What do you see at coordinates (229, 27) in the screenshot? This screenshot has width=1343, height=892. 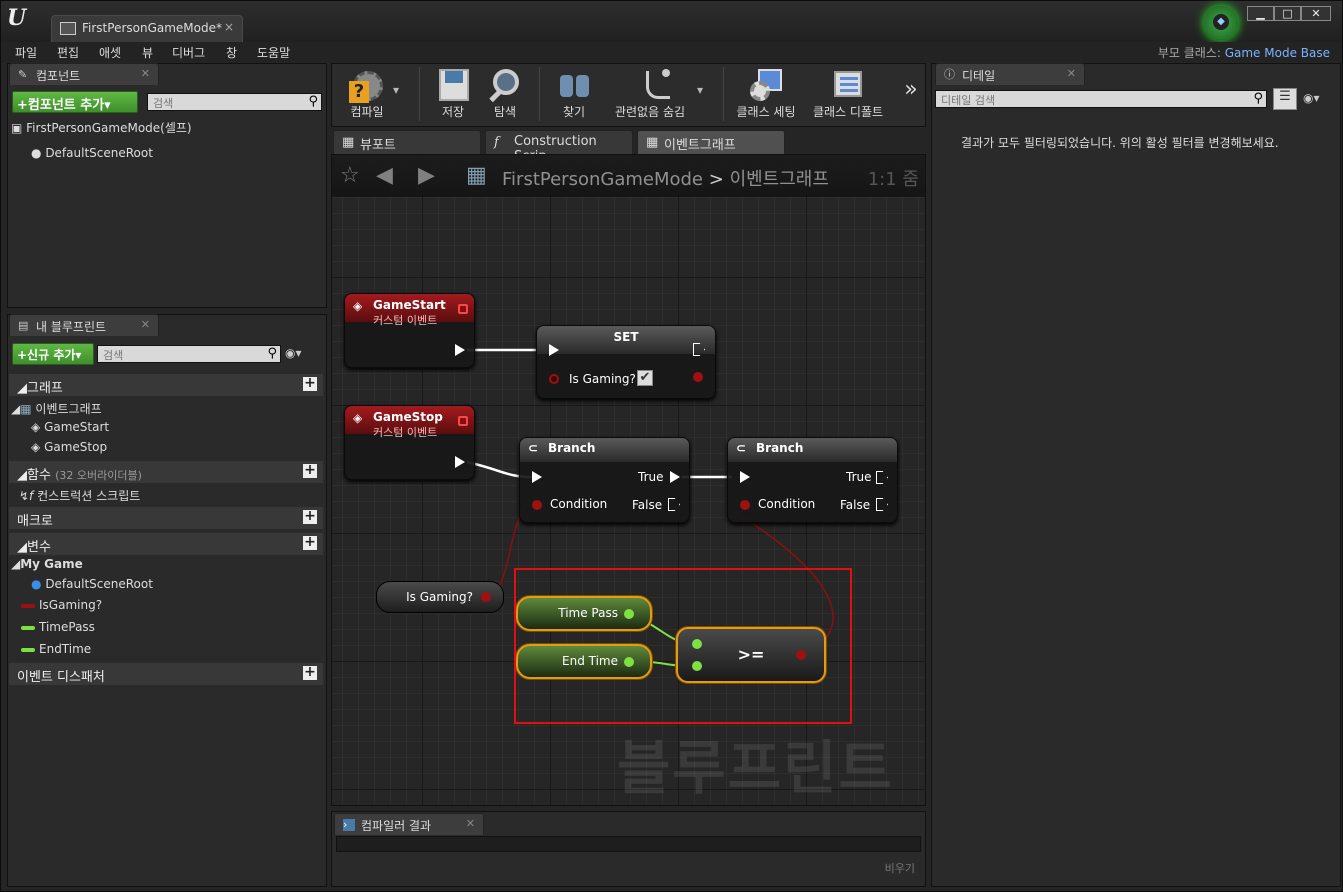 I see `close-tab-icon: ×` at bounding box center [229, 27].